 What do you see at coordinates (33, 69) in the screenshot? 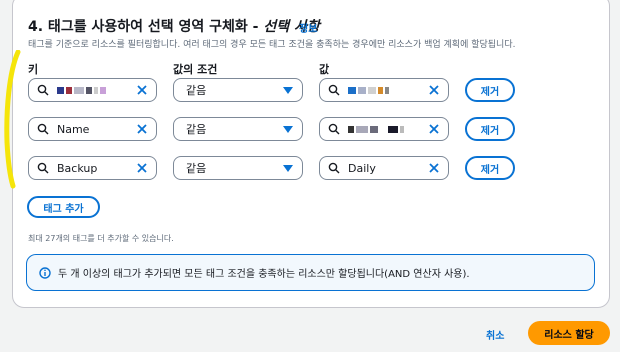
I see `key-column-label: 키` at bounding box center [33, 69].